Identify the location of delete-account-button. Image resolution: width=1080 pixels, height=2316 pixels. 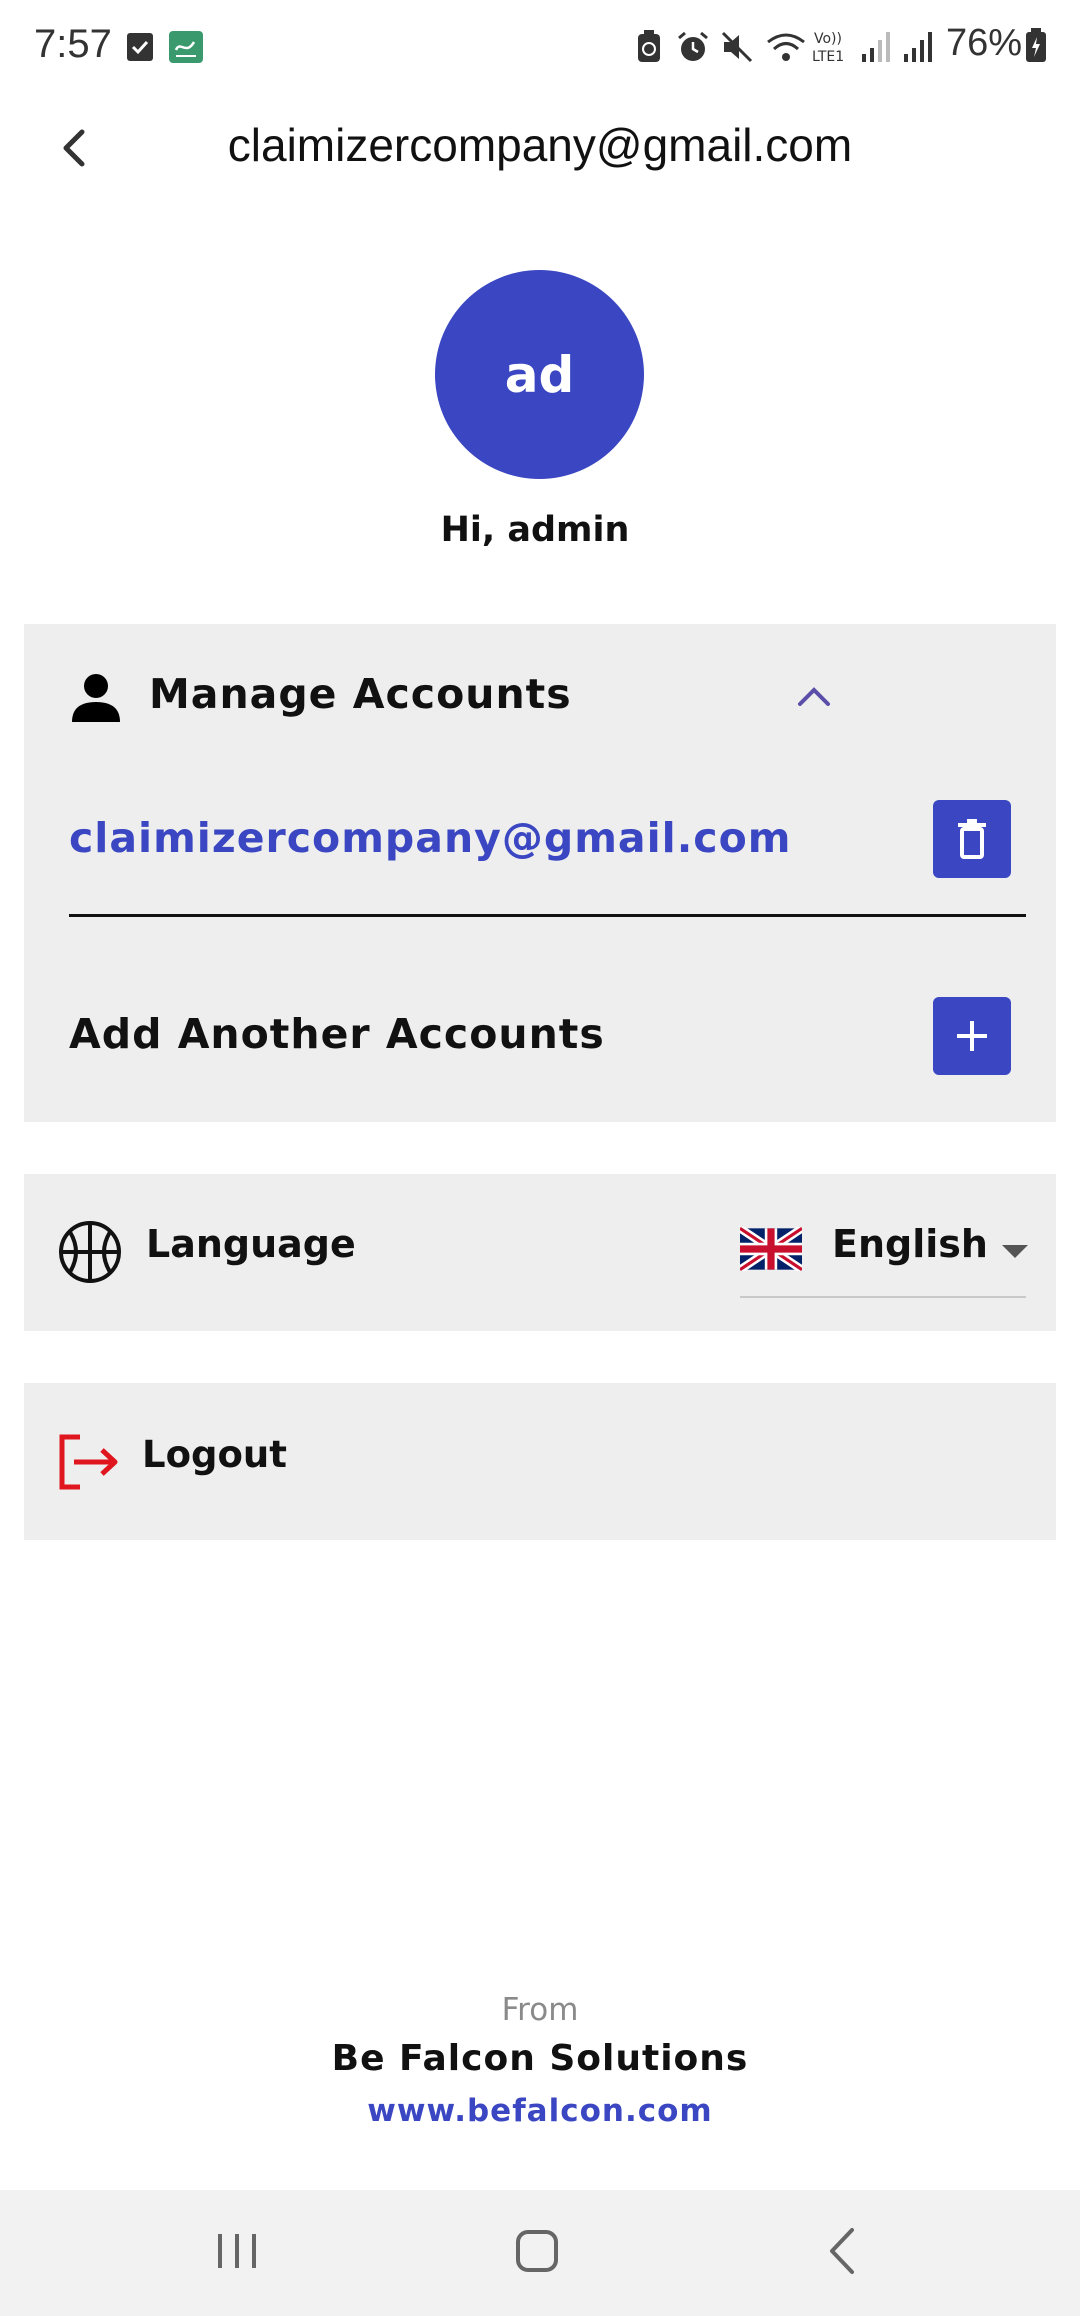
(972, 839).